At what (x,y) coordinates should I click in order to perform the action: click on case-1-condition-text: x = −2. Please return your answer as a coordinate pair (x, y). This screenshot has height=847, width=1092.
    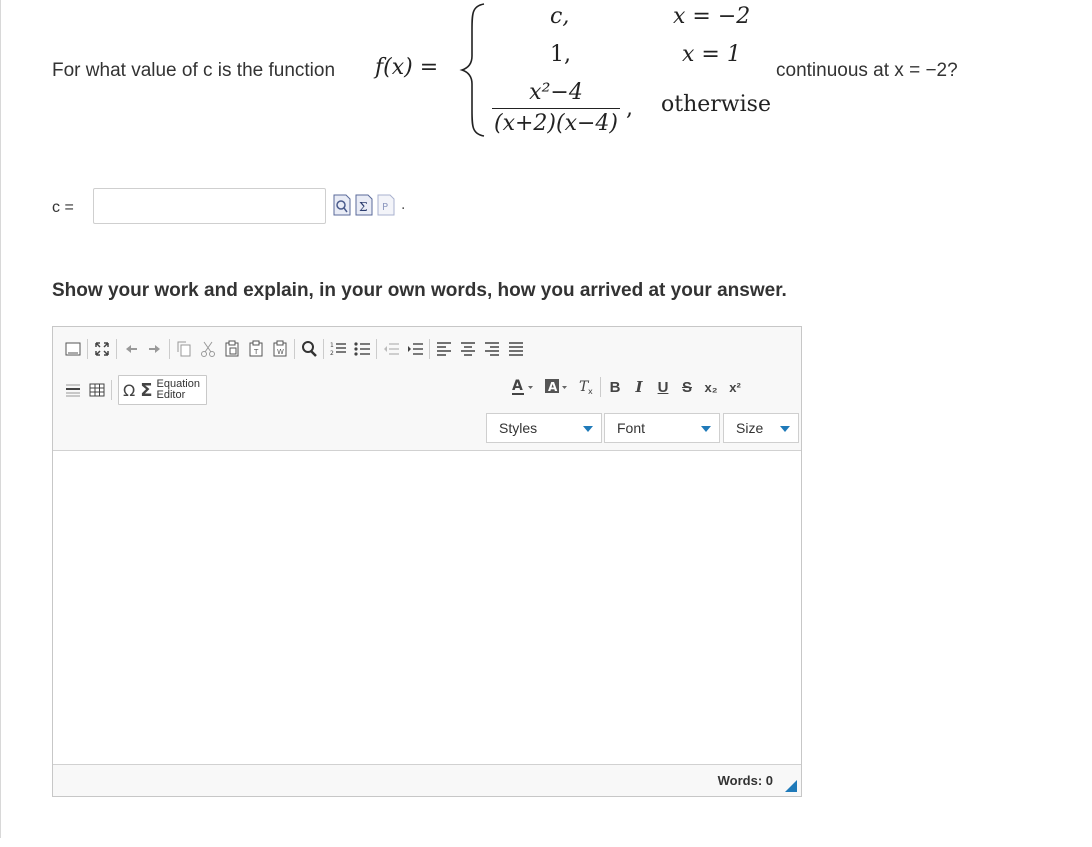
    Looking at the image, I should click on (712, 16).